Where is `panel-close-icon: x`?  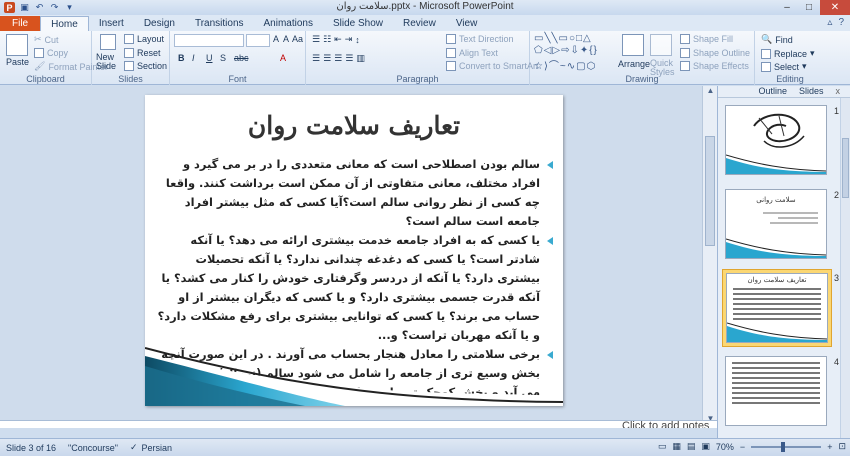
panel-close-icon: x is located at coordinates (838, 91).